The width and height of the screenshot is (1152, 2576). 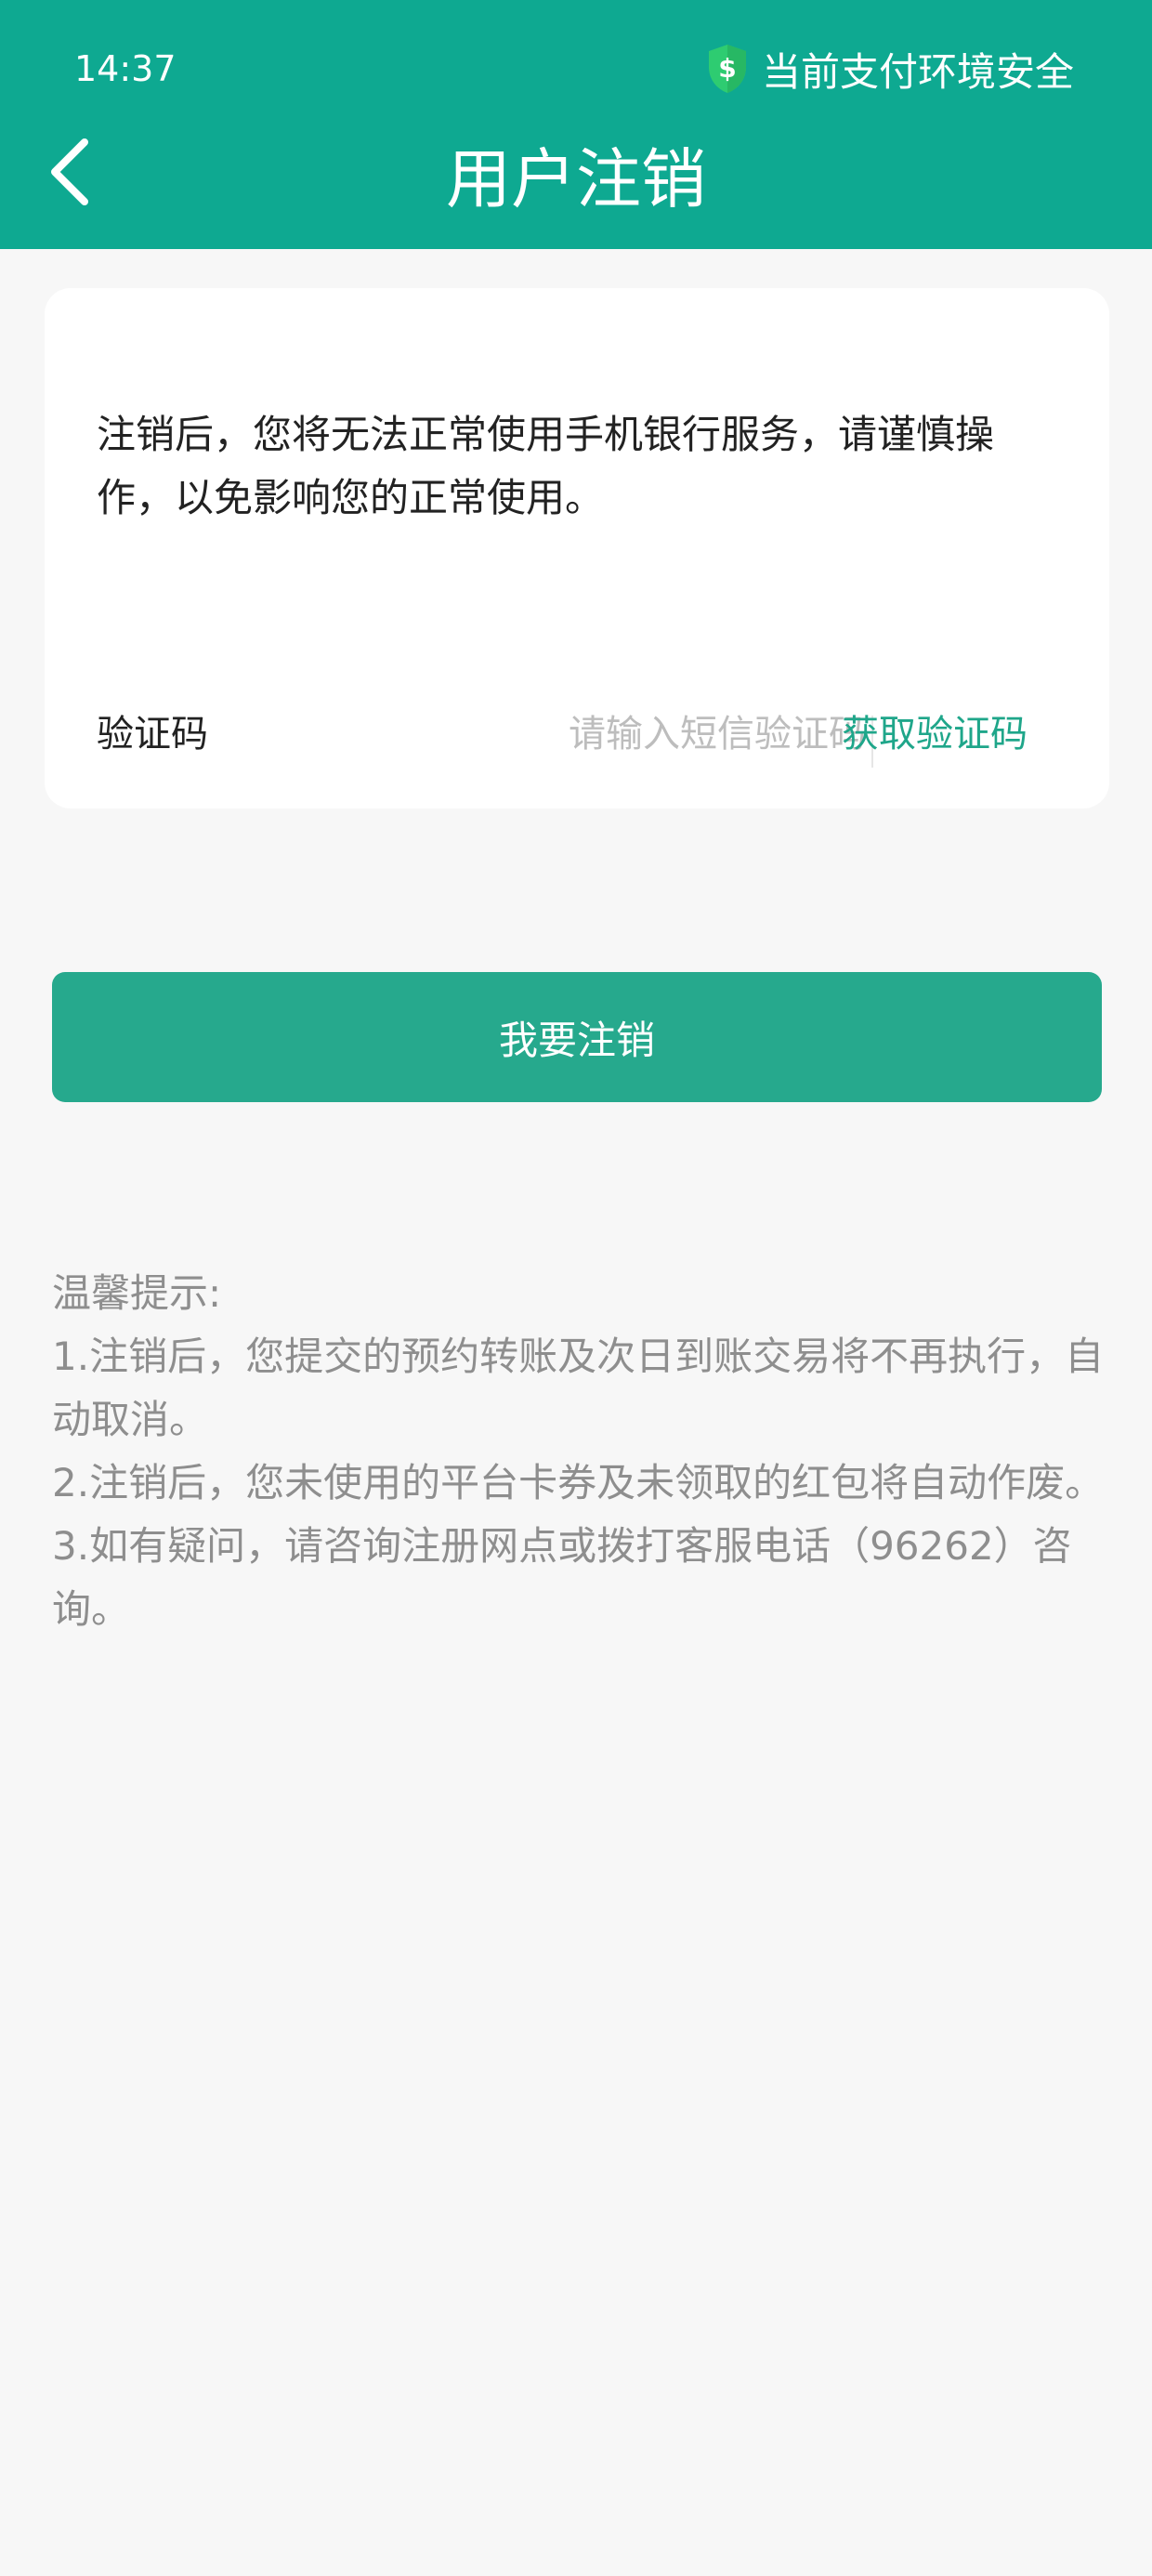 What do you see at coordinates (578, 1482) in the screenshot?
I see `tips-item: 2.注销后，您未使用的平台卡券及未领取的红包将自动作废。` at bounding box center [578, 1482].